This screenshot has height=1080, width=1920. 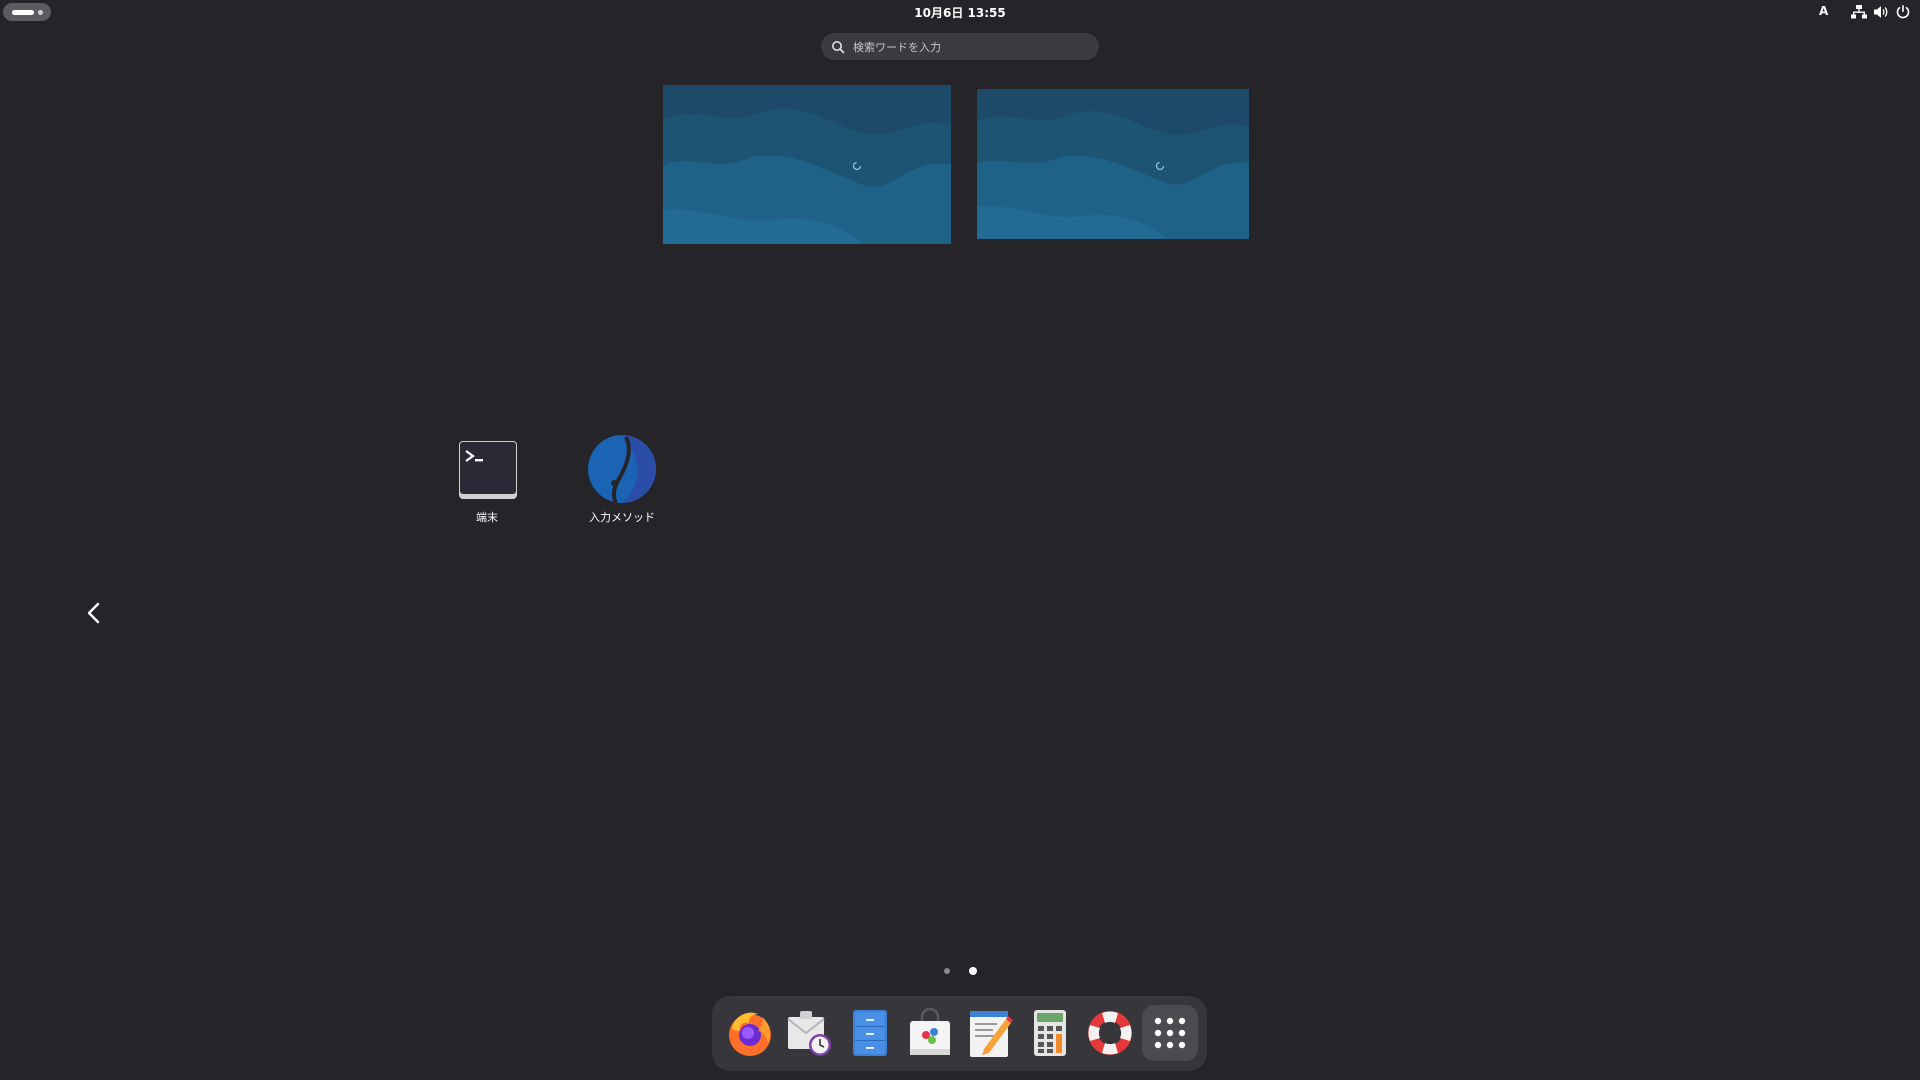 I want to click on app-label: 入力メソッド, so click(x=622, y=517).